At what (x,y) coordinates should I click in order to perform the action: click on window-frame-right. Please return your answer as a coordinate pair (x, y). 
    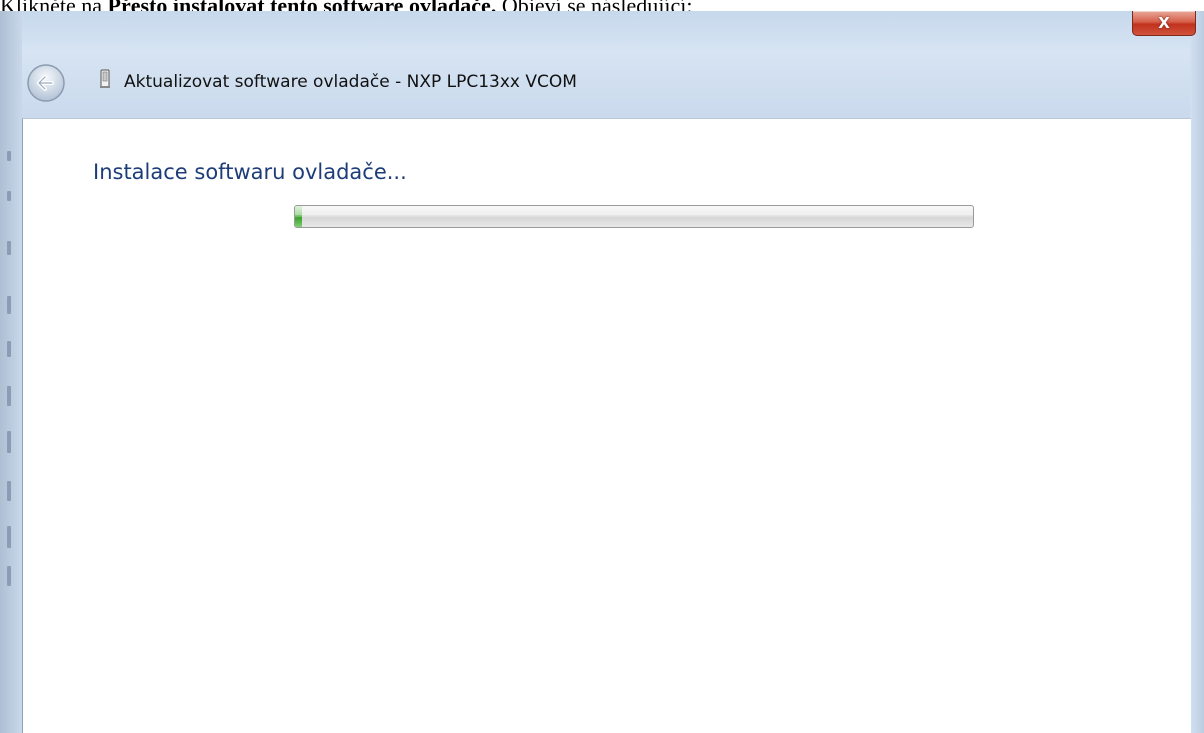
    Looking at the image, I should click on (1197, 372).